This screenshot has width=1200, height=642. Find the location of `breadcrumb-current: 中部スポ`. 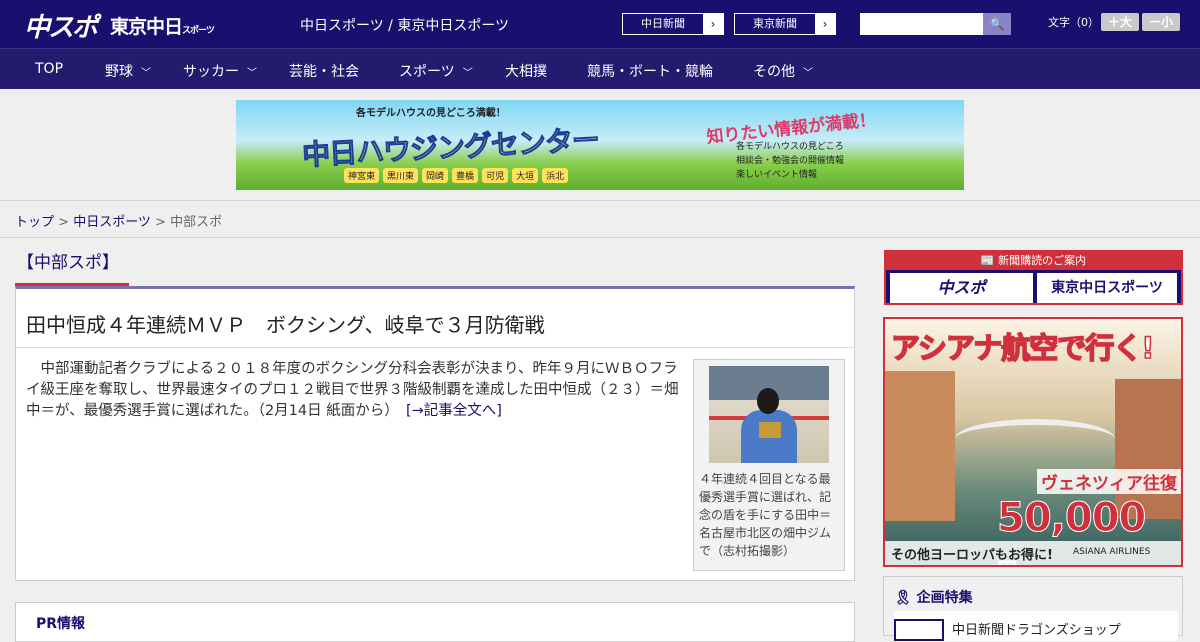

breadcrumb-current: 中部スポ is located at coordinates (196, 222).